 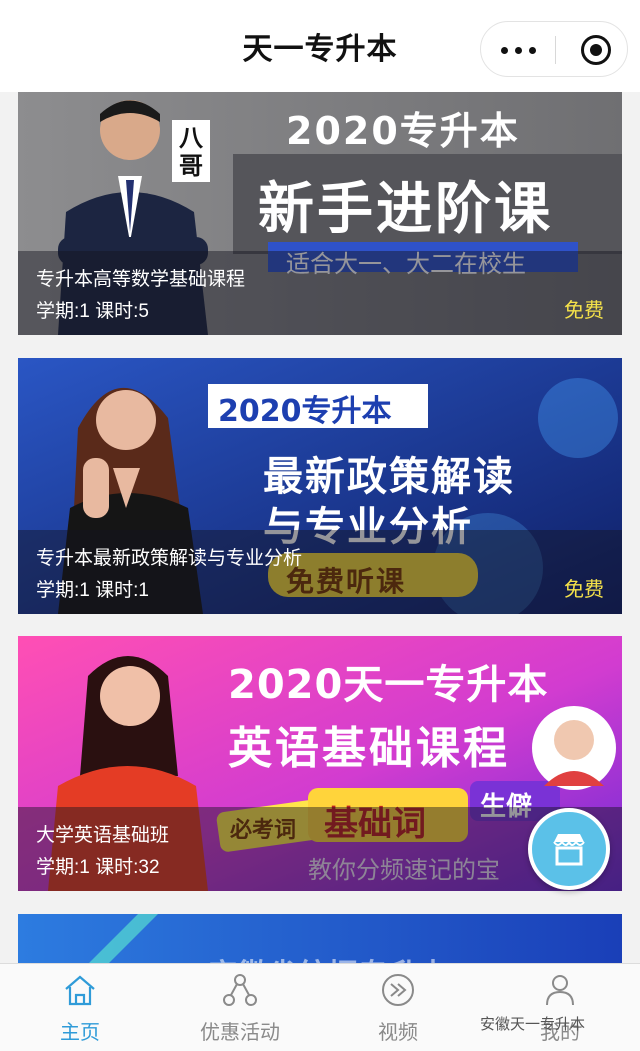 What do you see at coordinates (240, 990) in the screenshot?
I see `share-icon` at bounding box center [240, 990].